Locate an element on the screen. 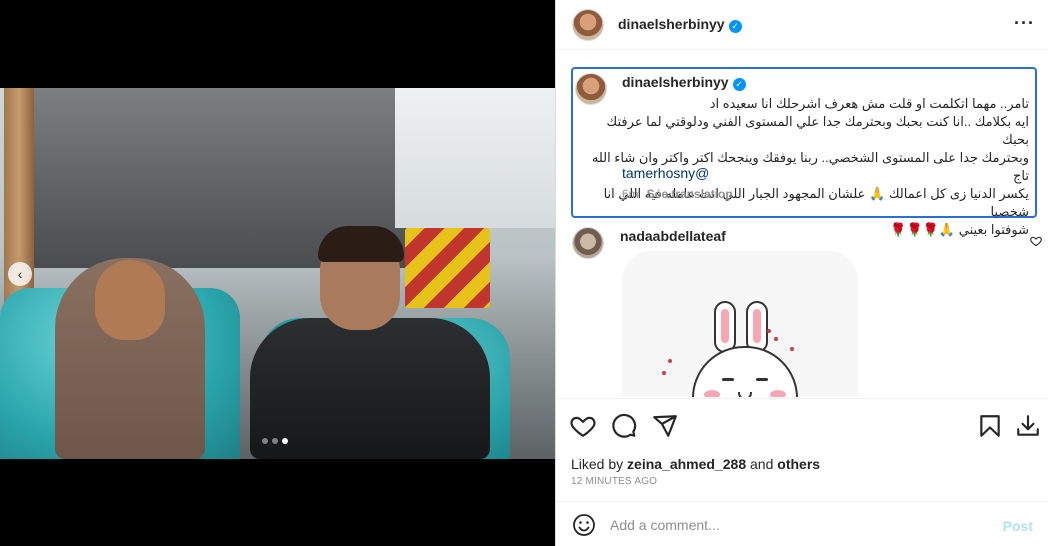 Image resolution: width=1048 pixels, height=546 pixels. more-options-icon: ··· is located at coordinates (1024, 23).